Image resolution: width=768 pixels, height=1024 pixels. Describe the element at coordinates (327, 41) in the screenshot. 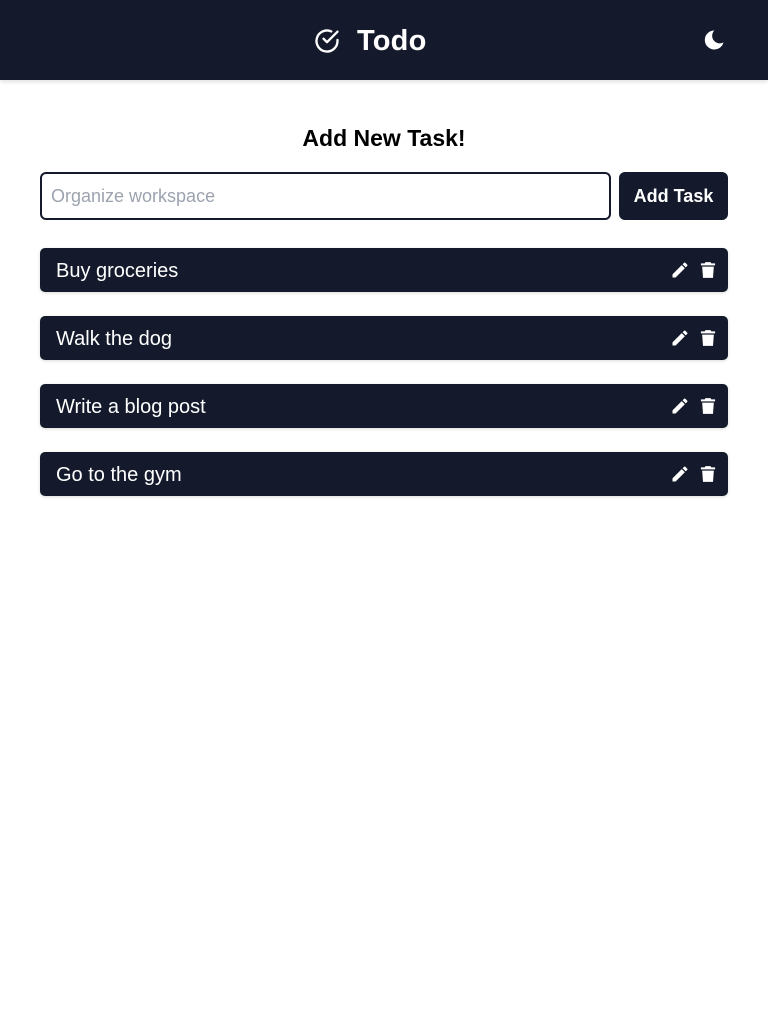

I see `check-circle-icon` at that location.